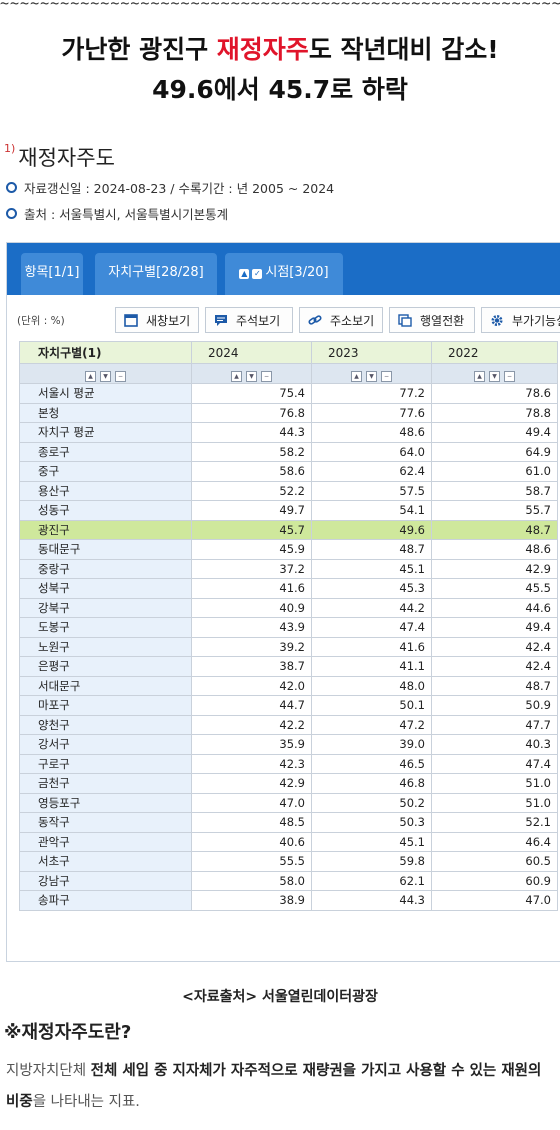 This screenshot has height=1130, width=560. I want to click on row-district-name: 강서구, so click(105, 744).